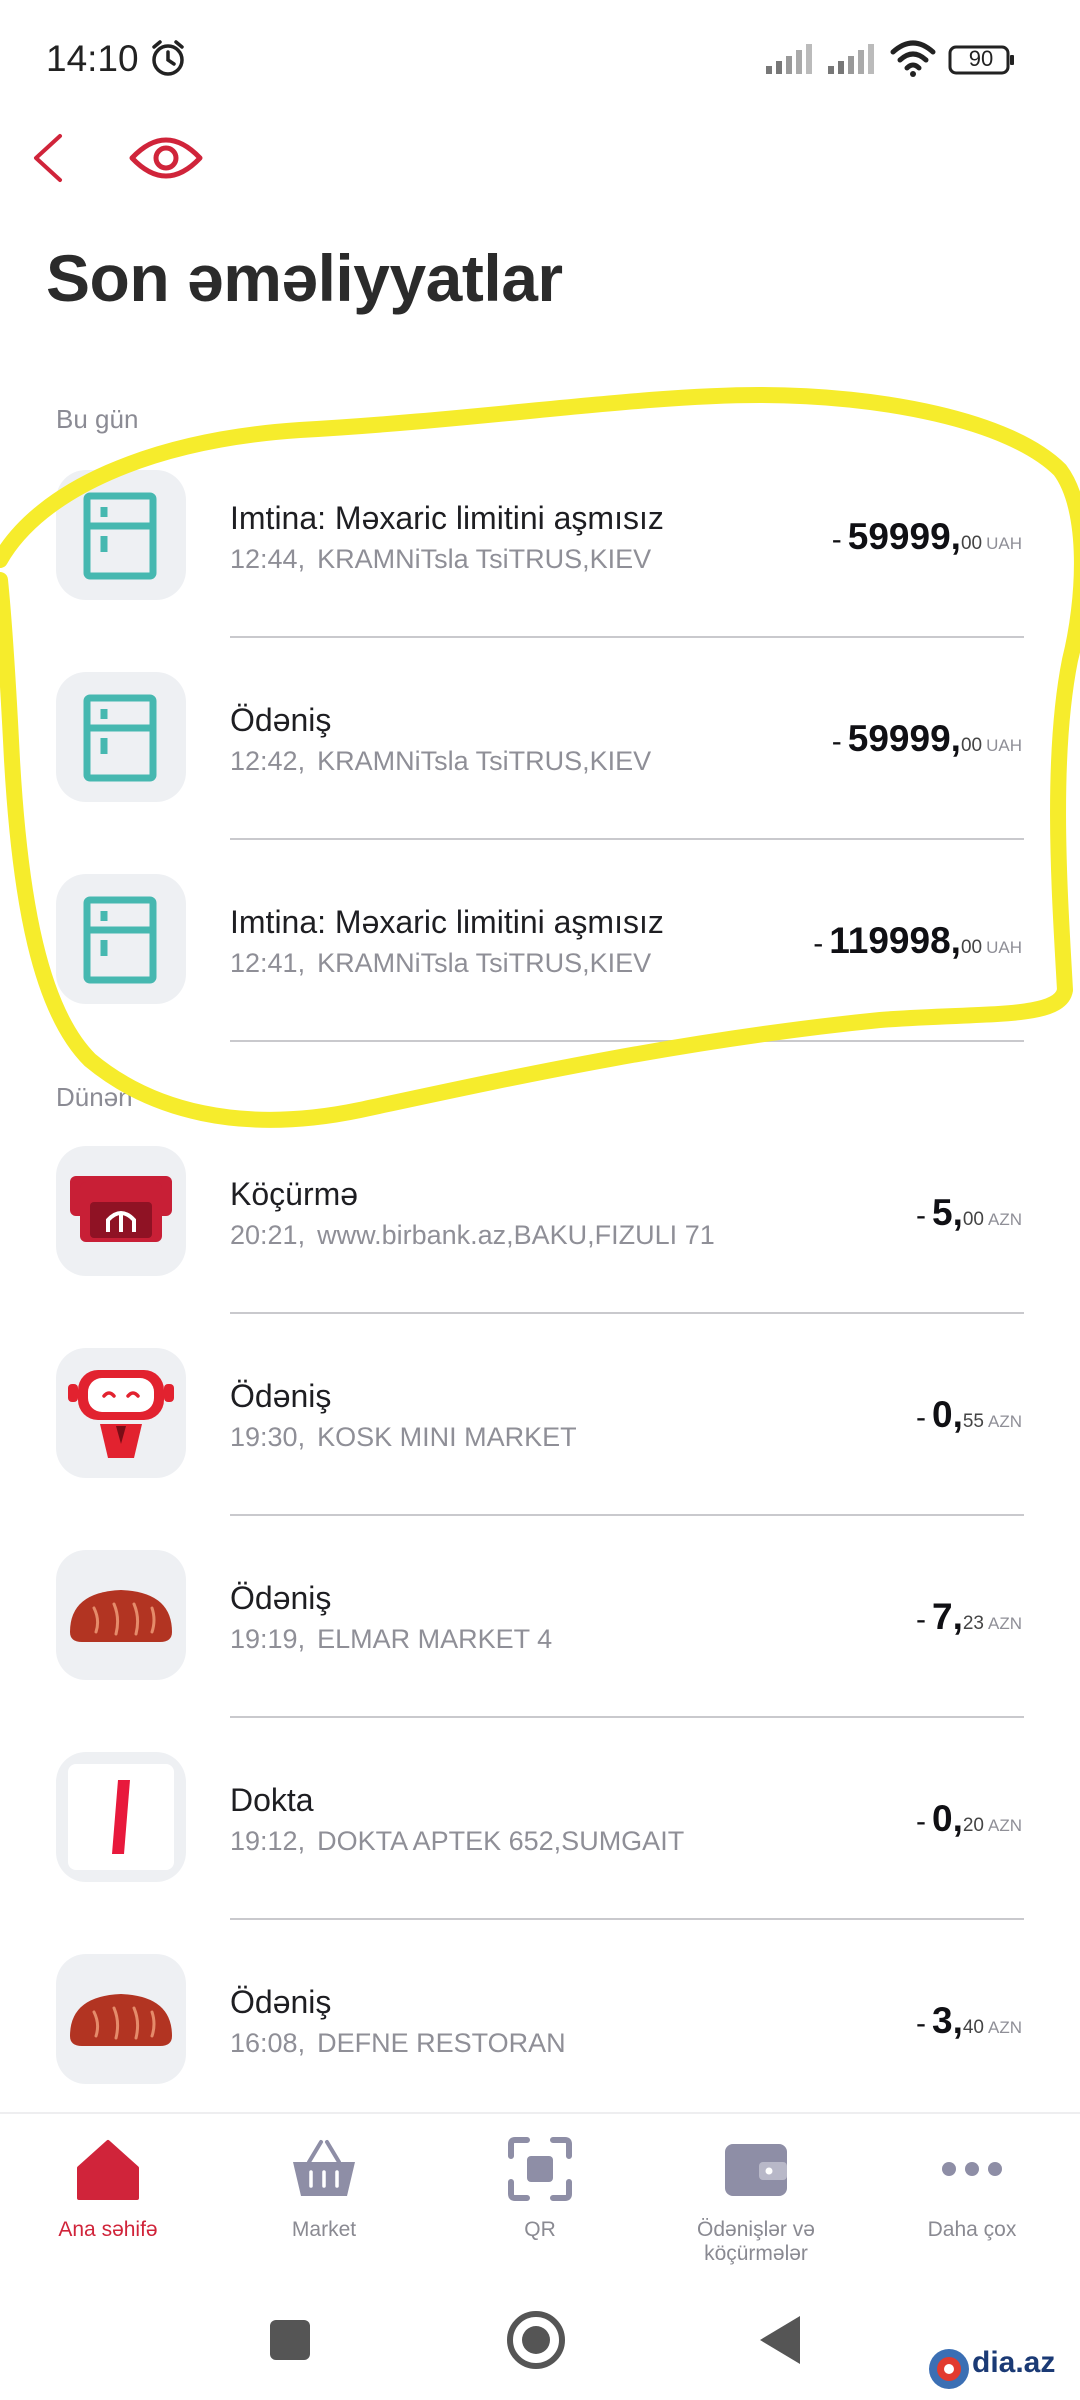 The height and width of the screenshot is (2400, 1080). I want to click on section-label-yesterday: Dünən, so click(94, 1097).